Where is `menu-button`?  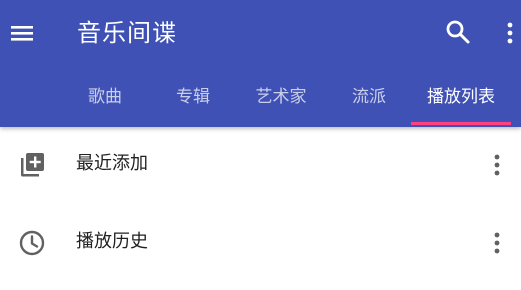 menu-button is located at coordinates (22, 33).